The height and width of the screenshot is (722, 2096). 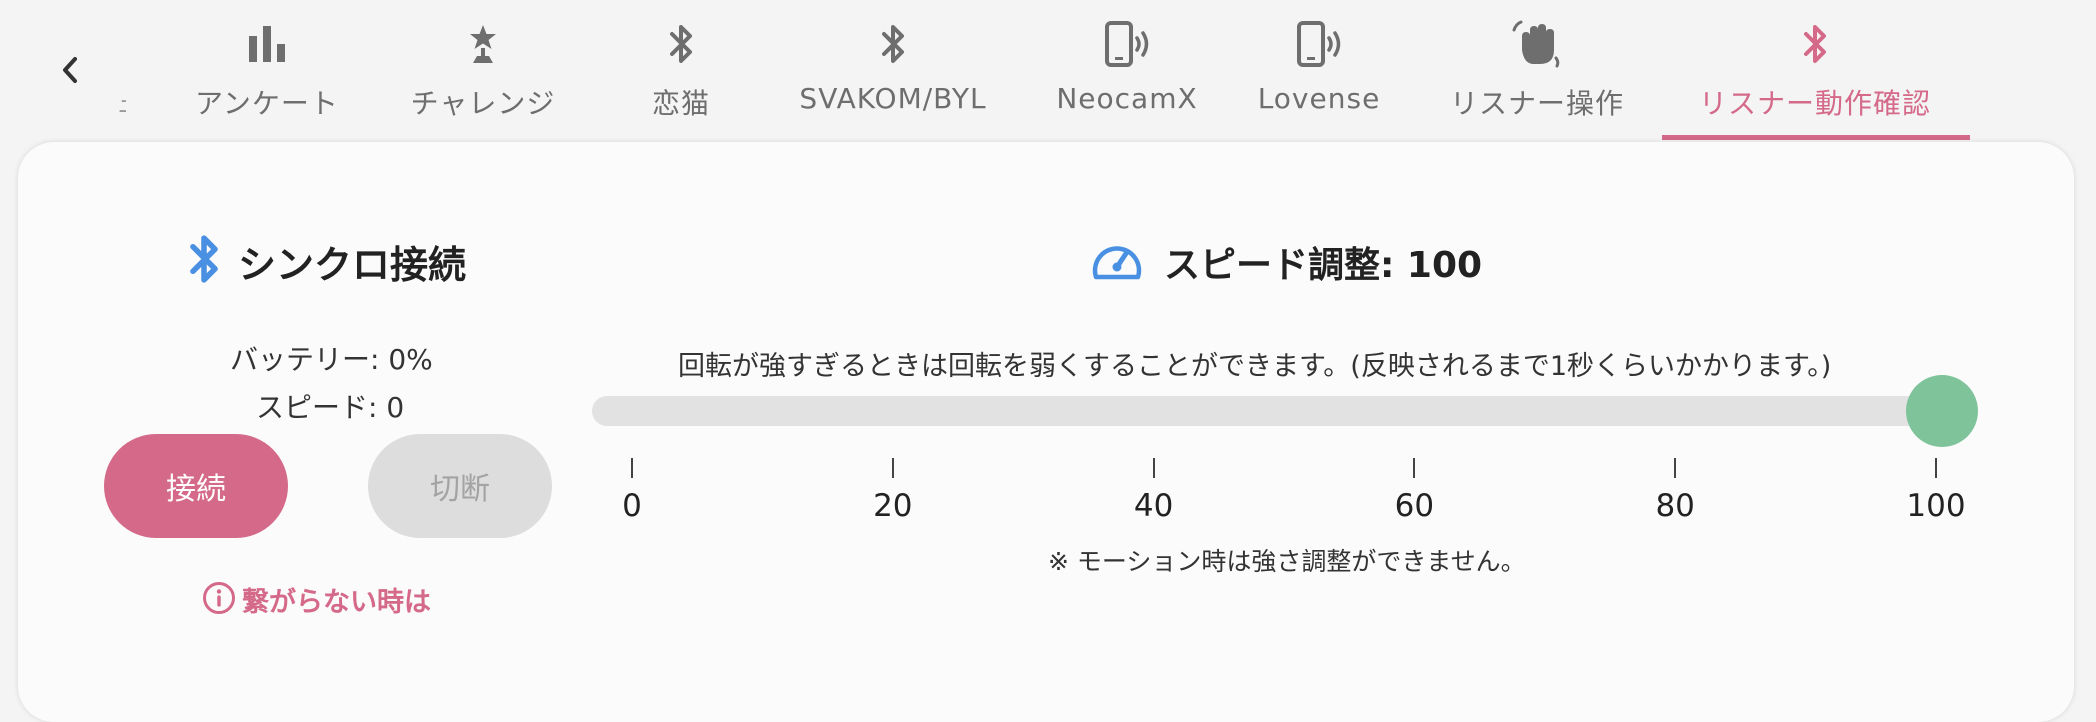 What do you see at coordinates (483, 70) in the screenshot?
I see `tab-challenge: チャレンジ` at bounding box center [483, 70].